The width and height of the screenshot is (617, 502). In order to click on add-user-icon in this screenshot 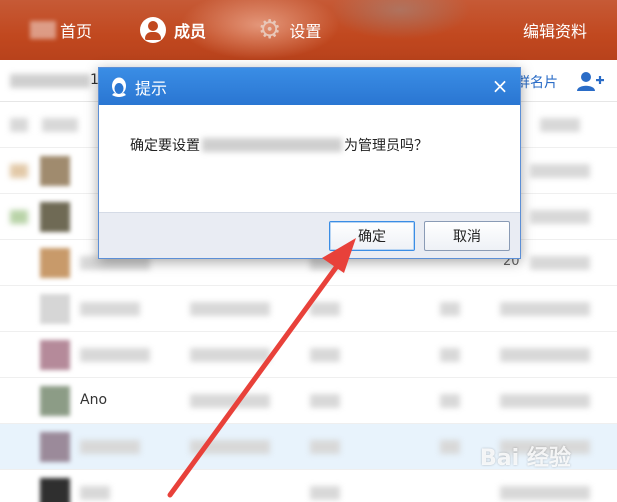, I will do `click(590, 81)`.